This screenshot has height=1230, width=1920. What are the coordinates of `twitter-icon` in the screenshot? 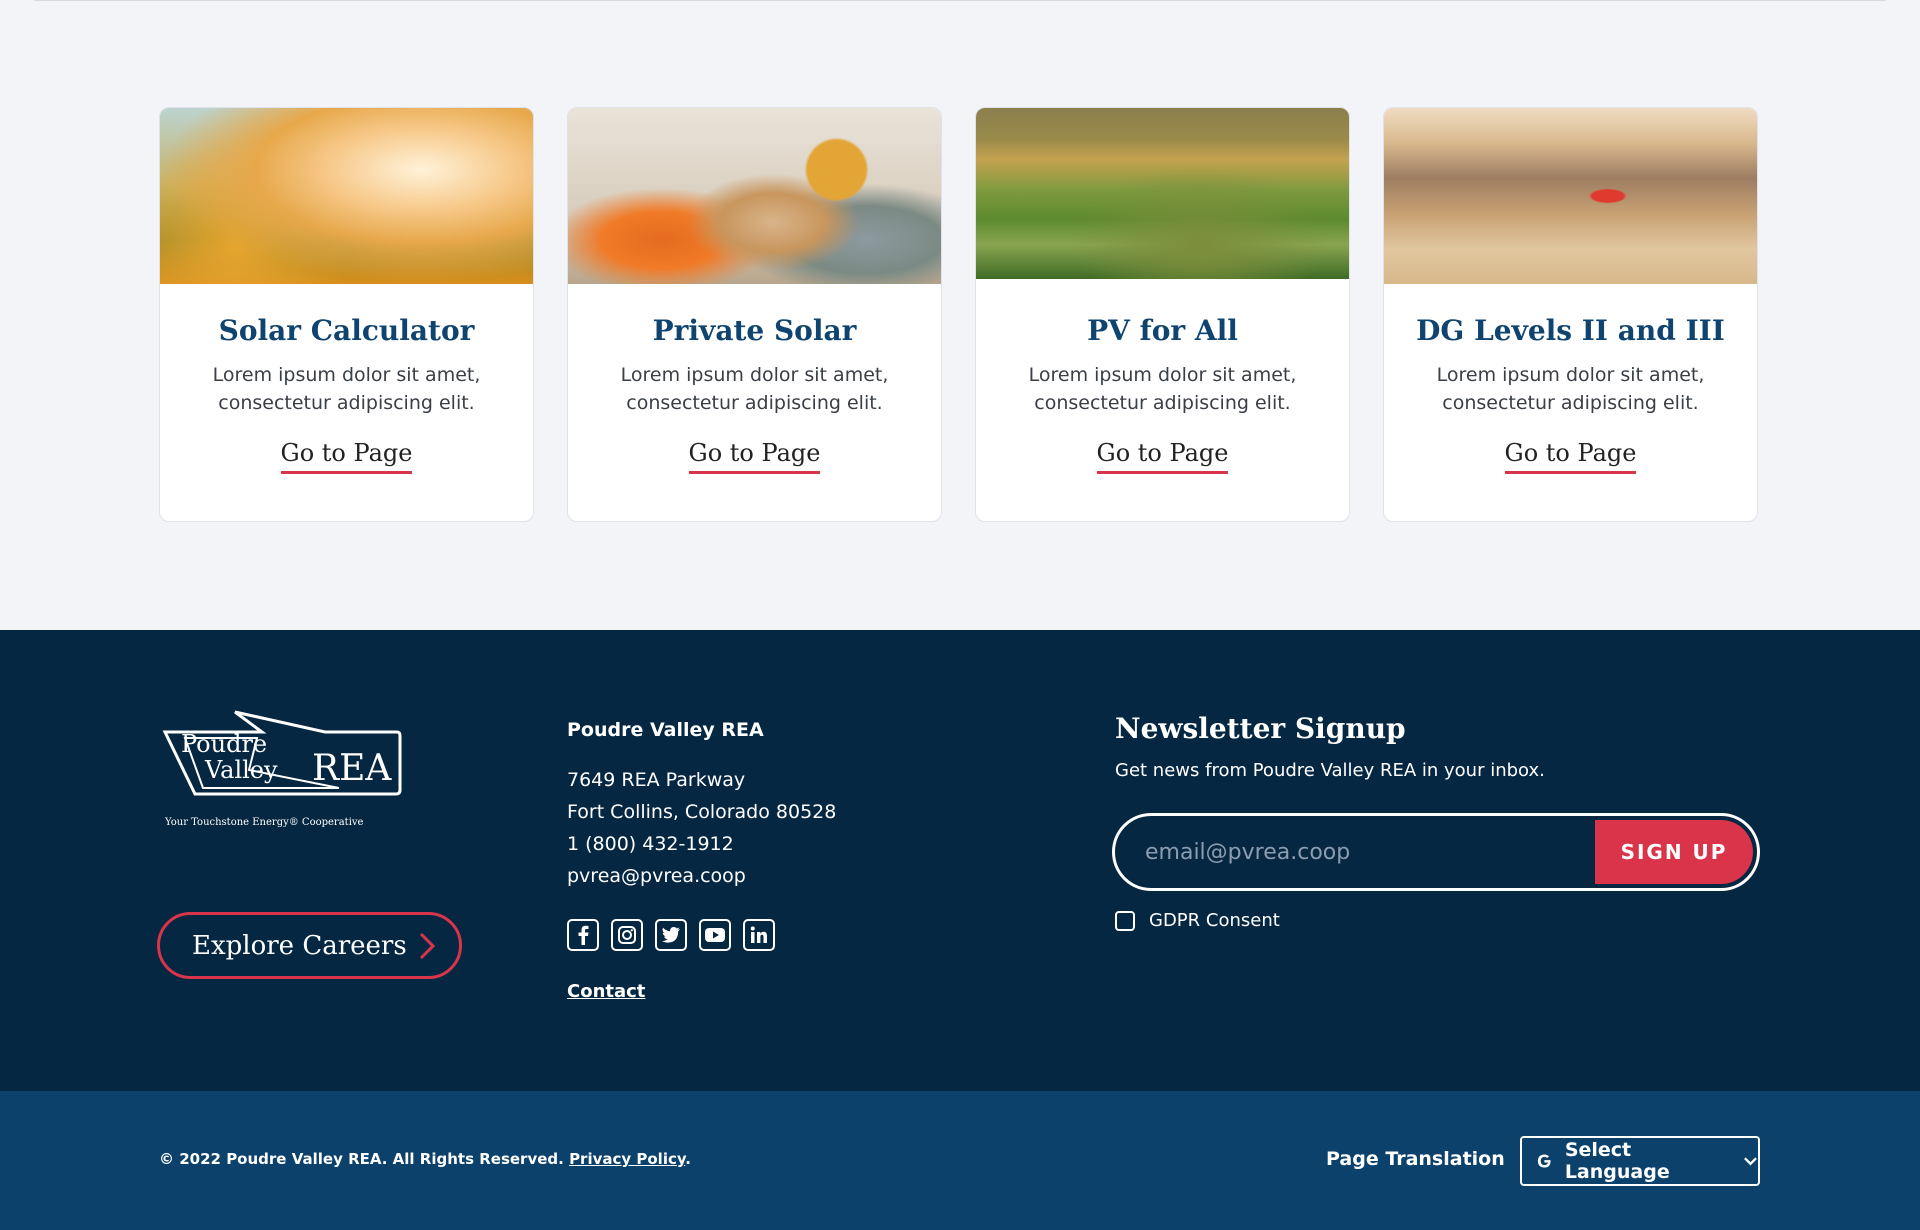 It's located at (671, 935).